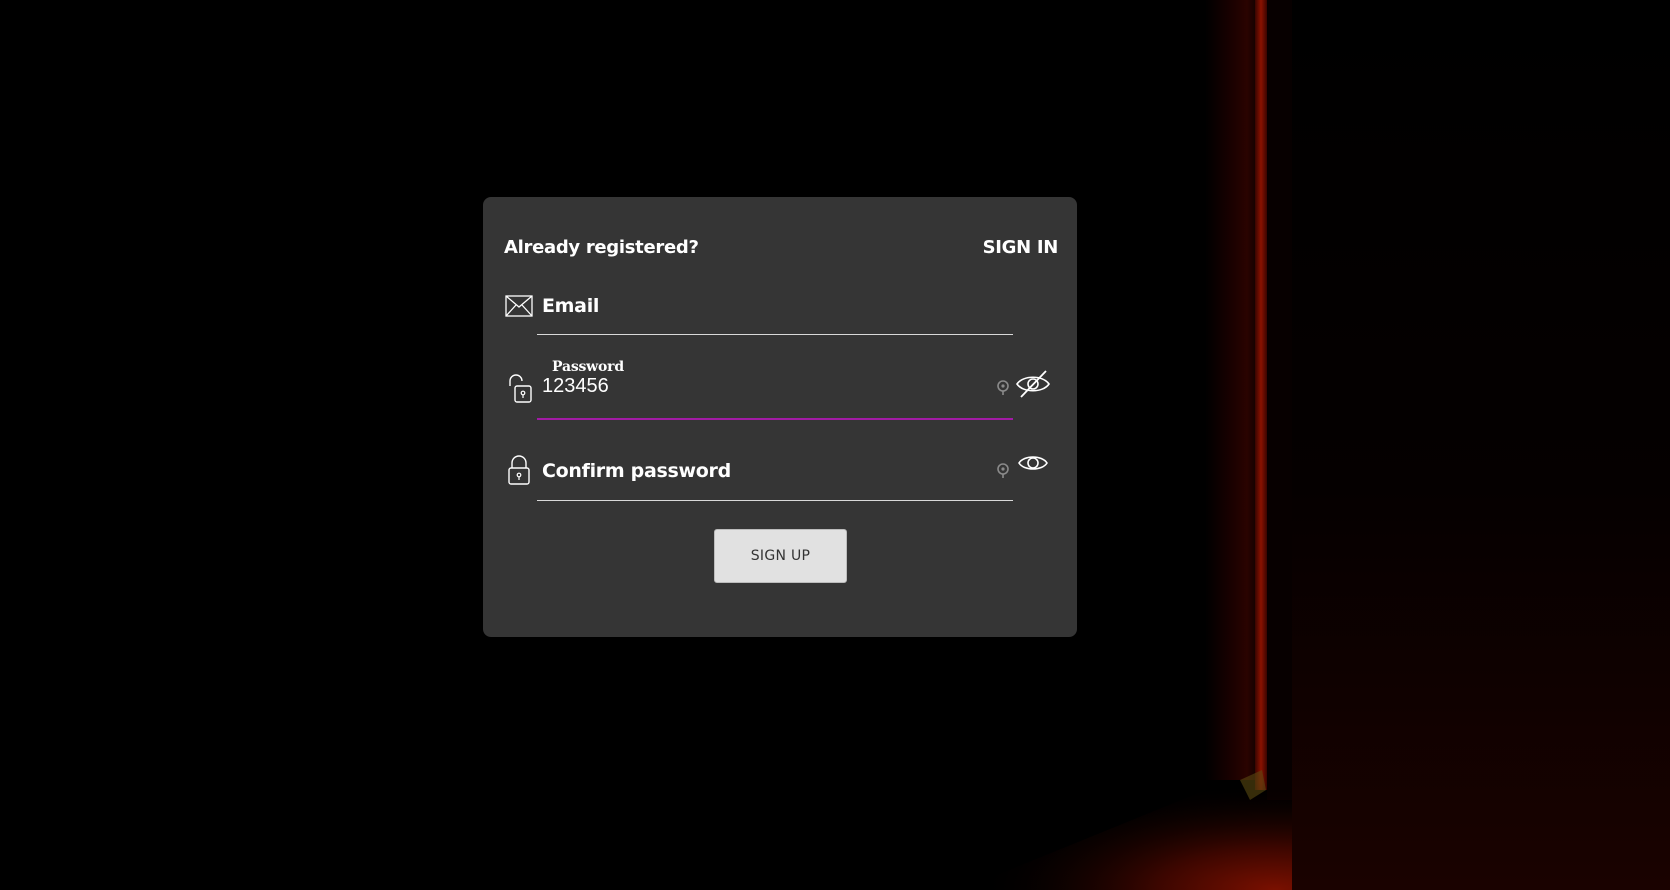 The height and width of the screenshot is (890, 1670). Describe the element at coordinates (1033, 384) in the screenshot. I see `eye-off-icon` at that location.